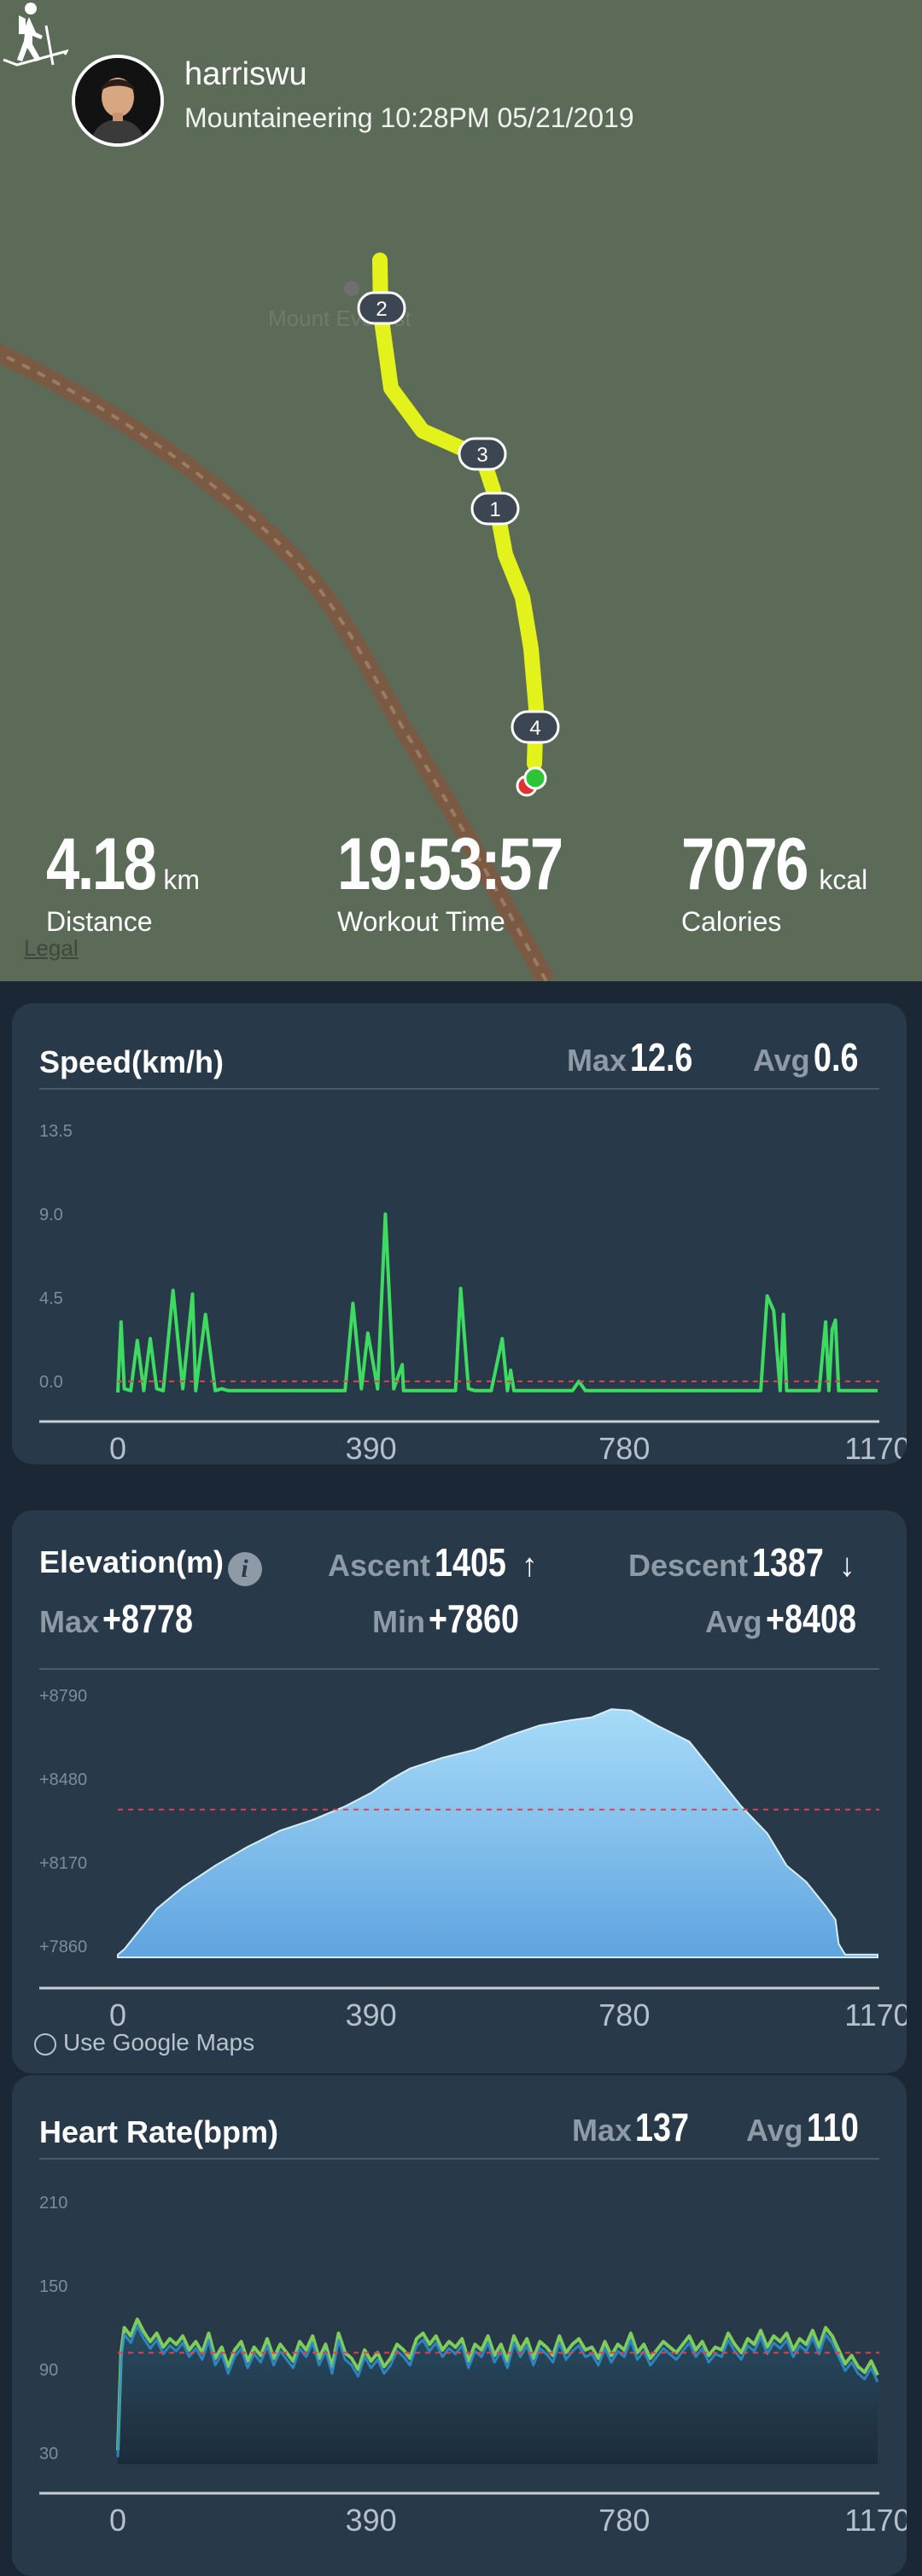  Describe the element at coordinates (56, 1131) in the screenshot. I see `y-tick-label: 13.5` at that location.